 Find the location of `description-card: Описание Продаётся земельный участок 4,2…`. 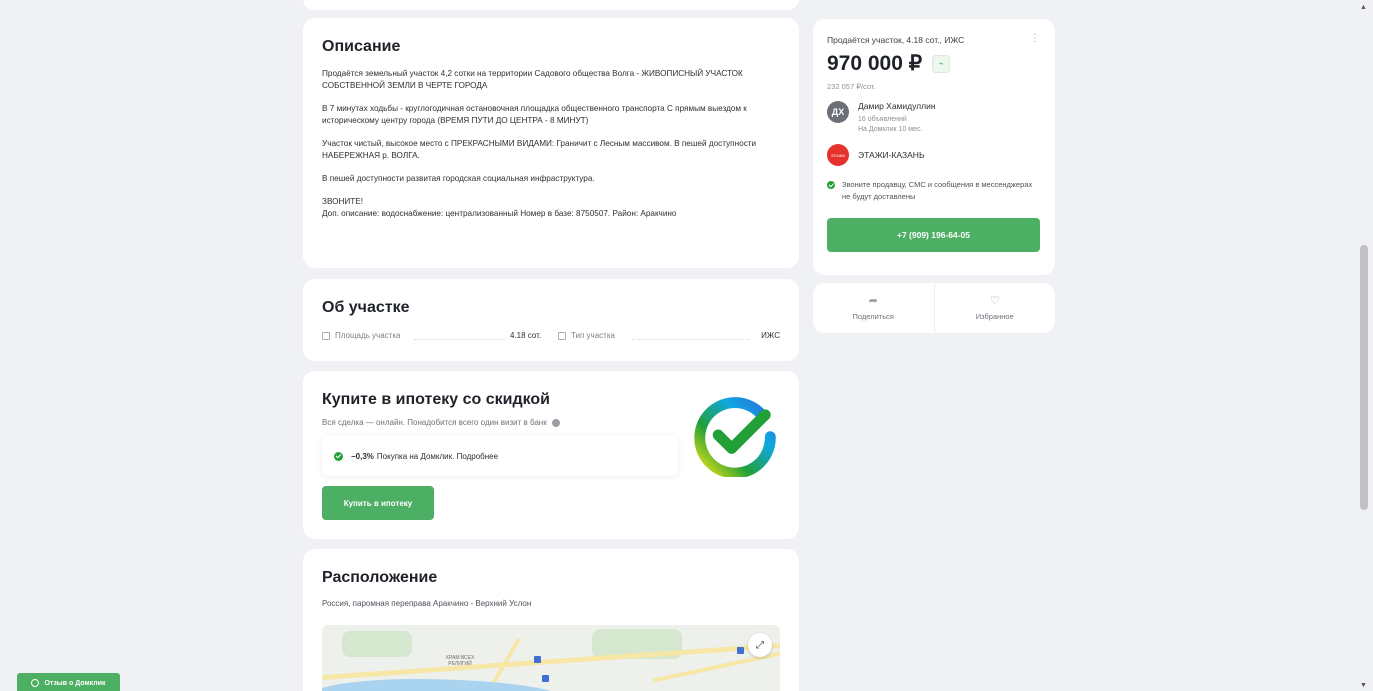

description-card: Описание Продаётся земельный участок 4,2… is located at coordinates (551, 143).